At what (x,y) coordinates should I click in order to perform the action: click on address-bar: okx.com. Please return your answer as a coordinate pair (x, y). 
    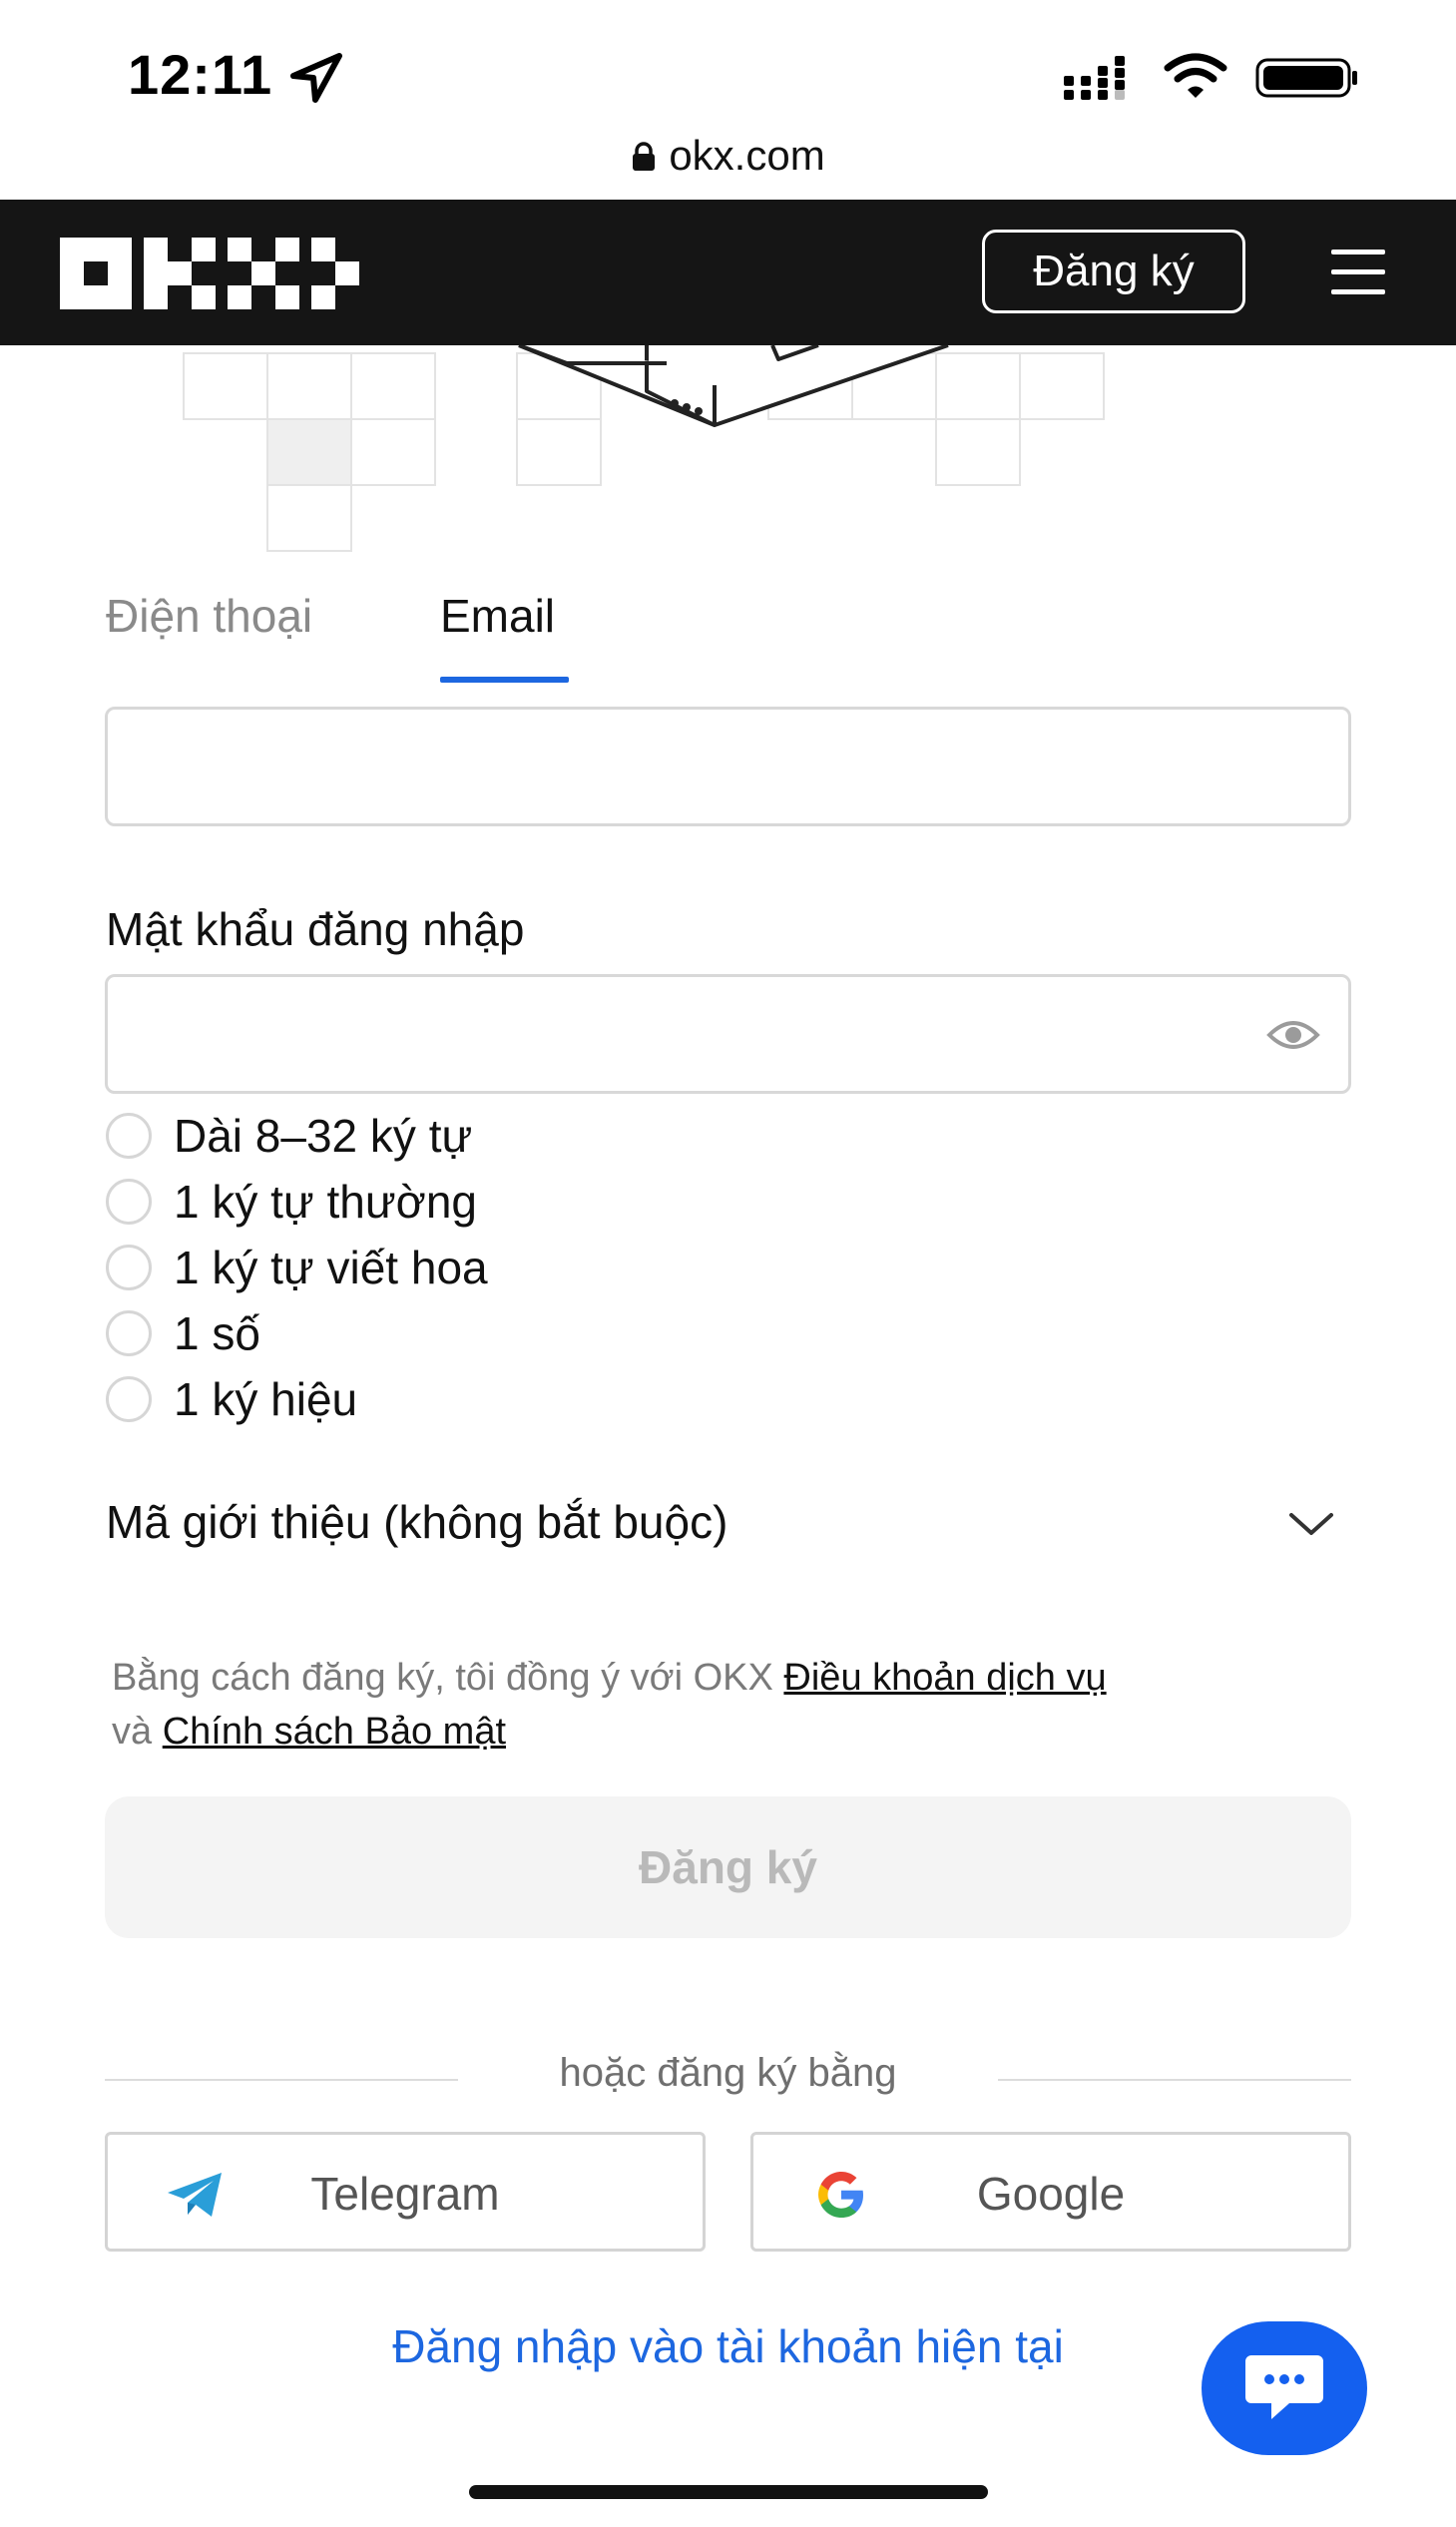
    Looking at the image, I should click on (728, 166).